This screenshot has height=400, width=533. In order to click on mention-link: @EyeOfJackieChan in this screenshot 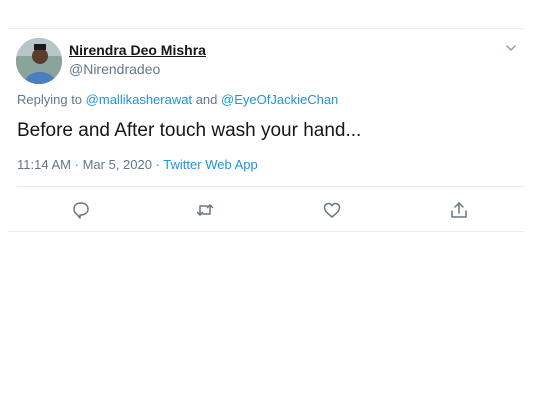, I will do `click(279, 99)`.